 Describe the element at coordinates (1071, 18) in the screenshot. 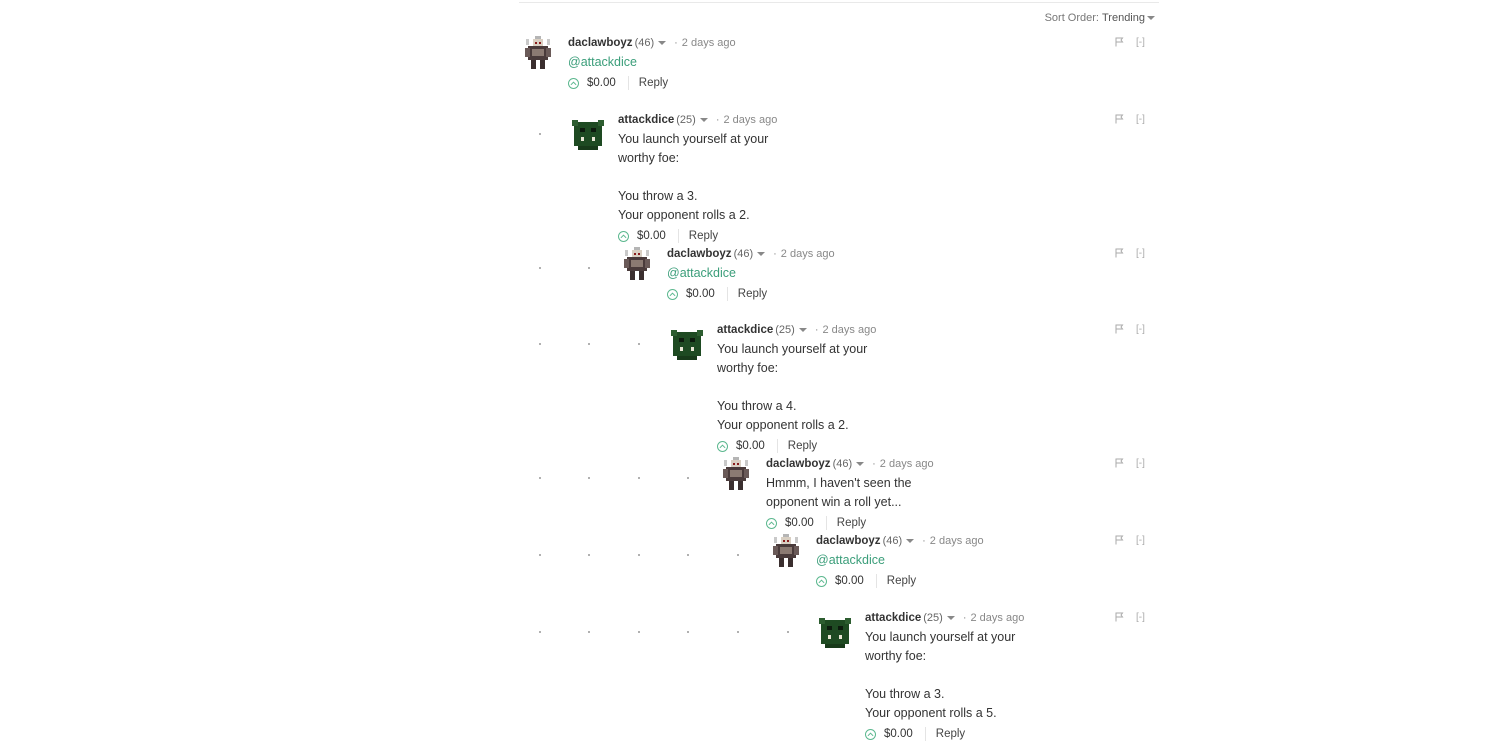

I see `sort-order-label: Sort Order:` at that location.